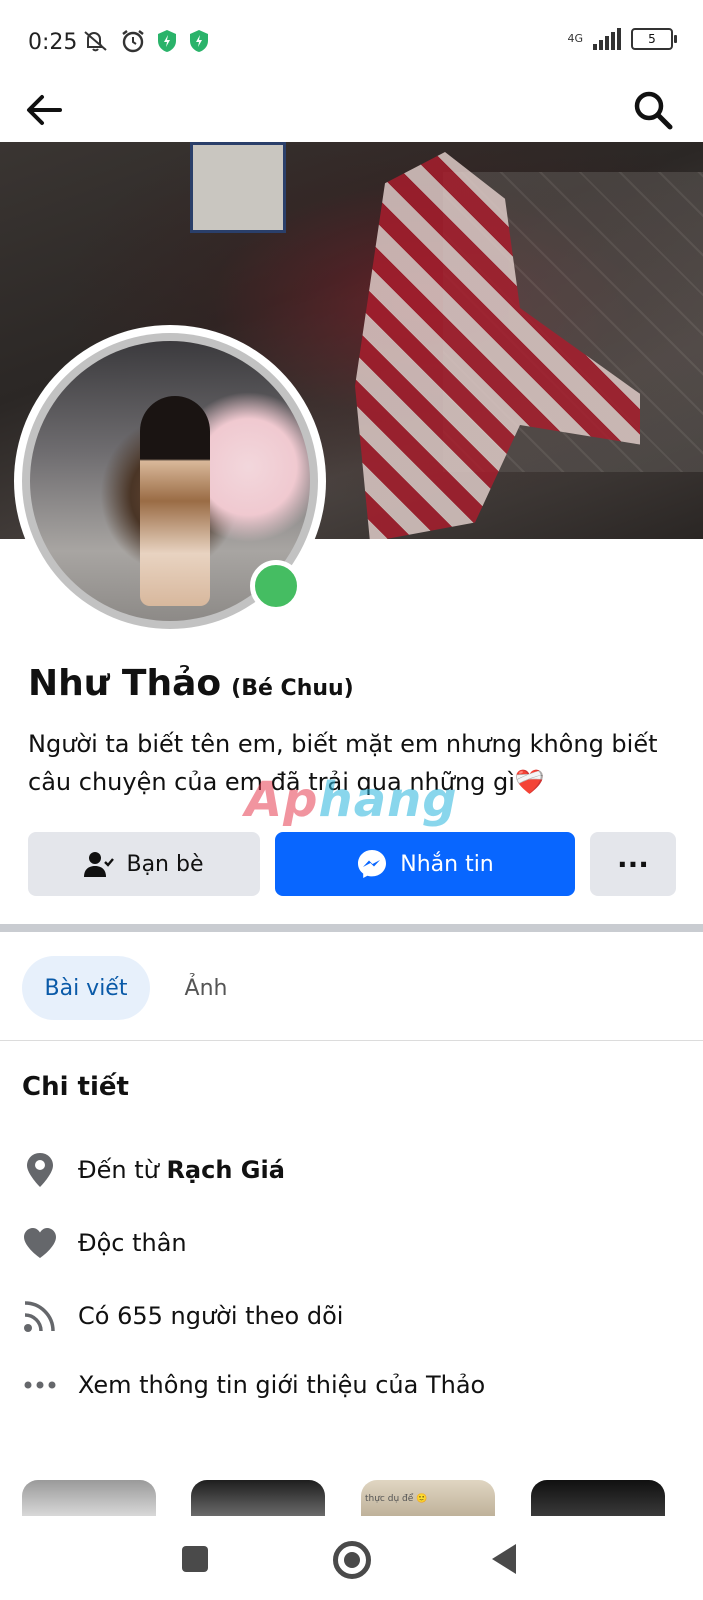 The width and height of the screenshot is (703, 1600). I want to click on tab-photos-label: Ảnh, so click(206, 988).